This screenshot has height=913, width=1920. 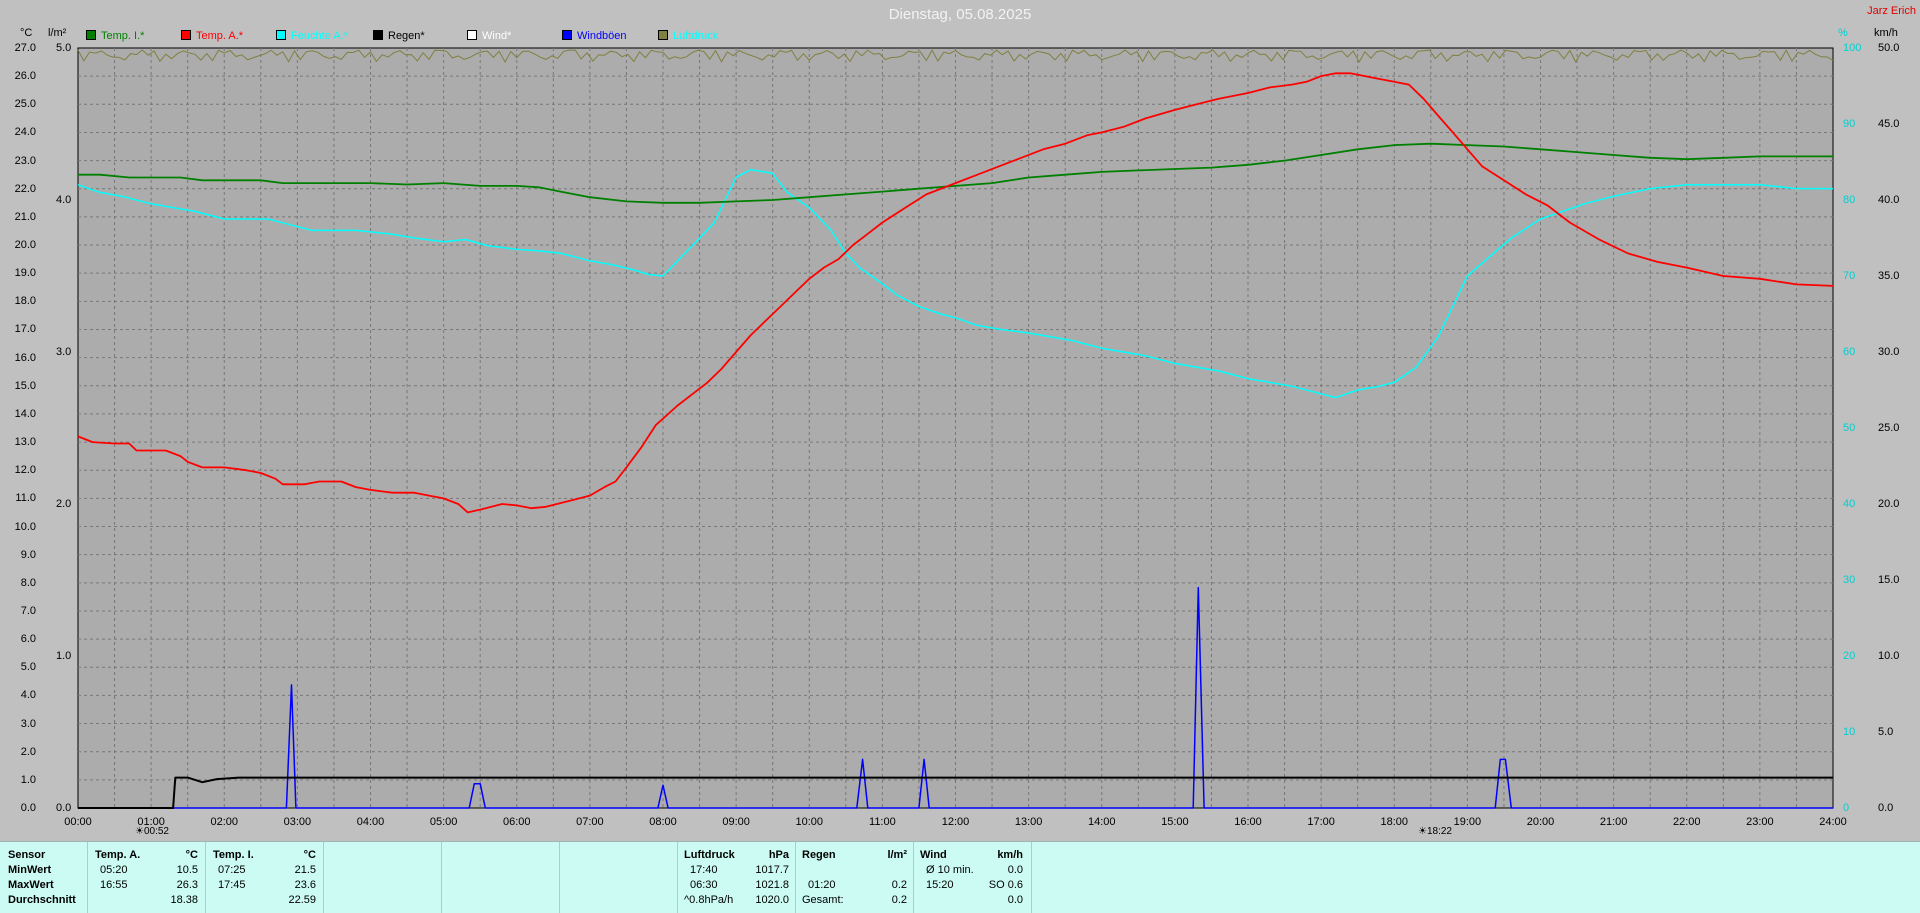 I want to click on rain-tick-label: 4.0, so click(x=64, y=200).